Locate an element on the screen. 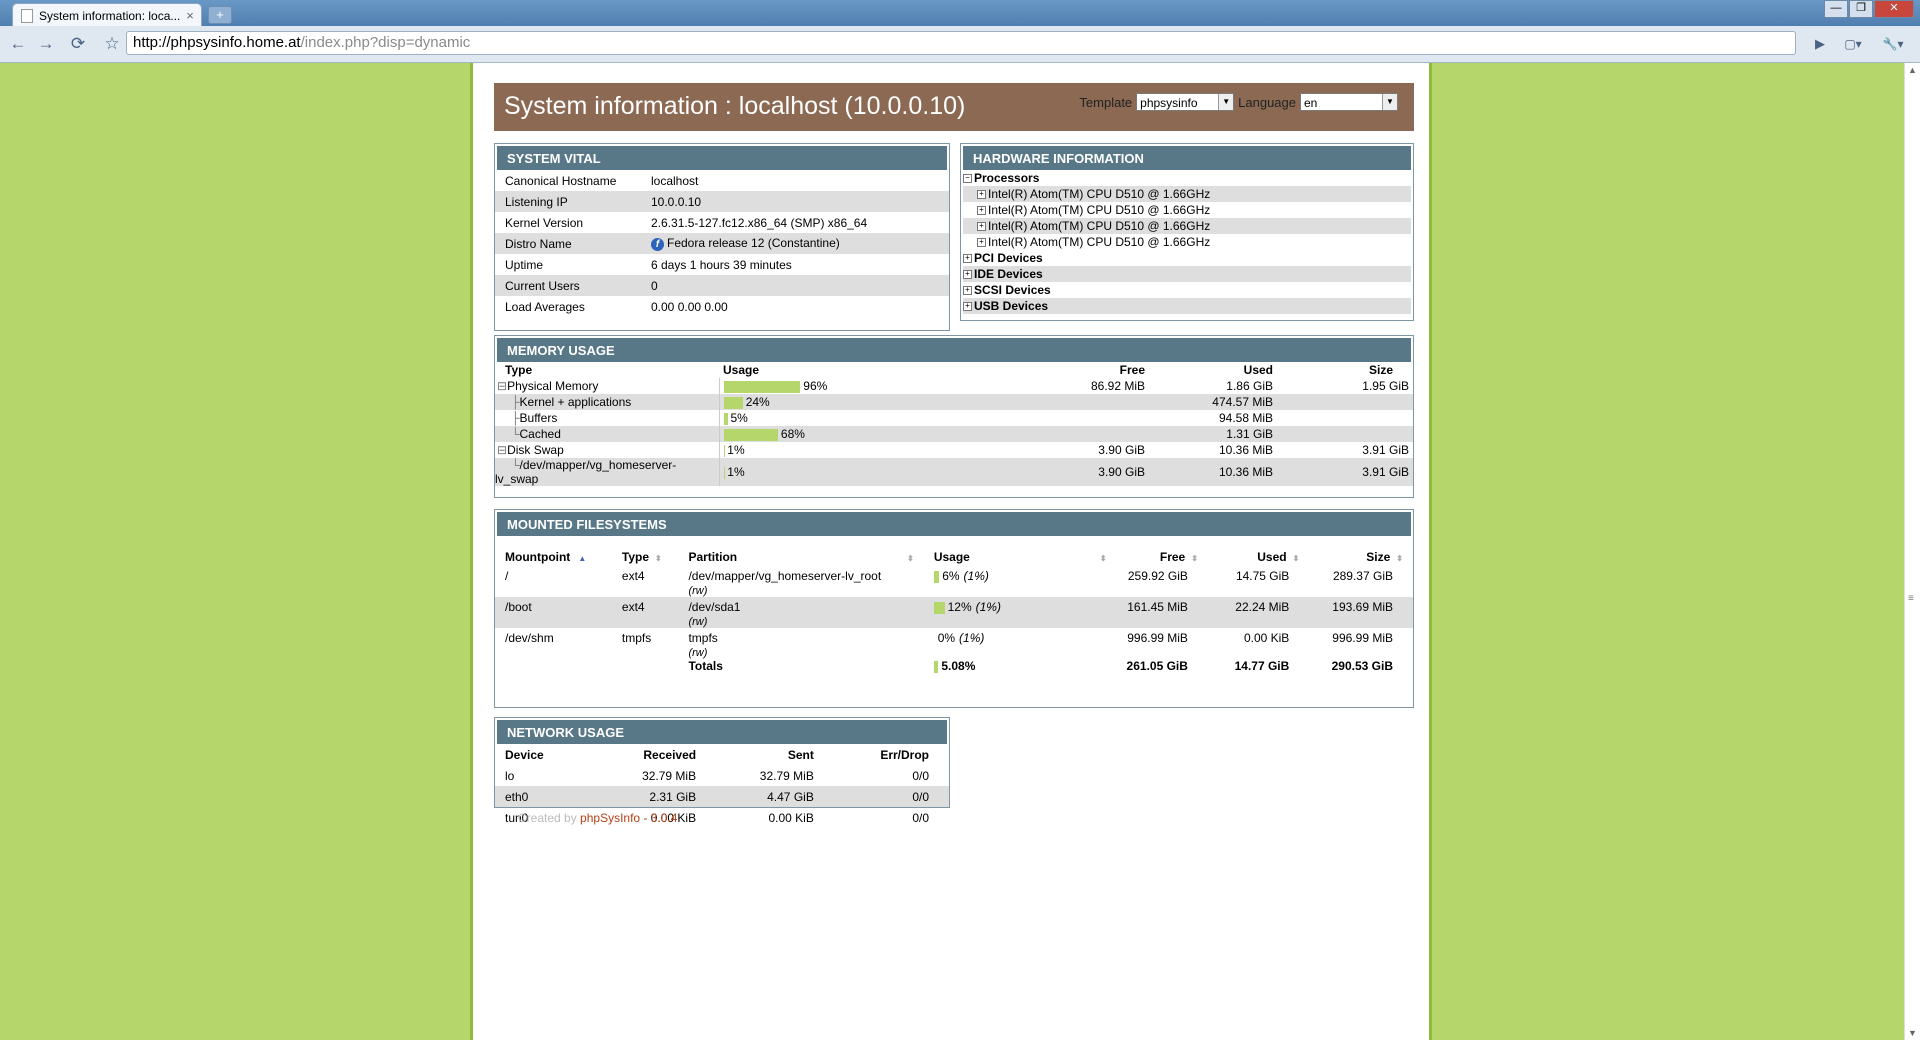  hardware-title: HARDWARE INFORMATION is located at coordinates (1187, 157).